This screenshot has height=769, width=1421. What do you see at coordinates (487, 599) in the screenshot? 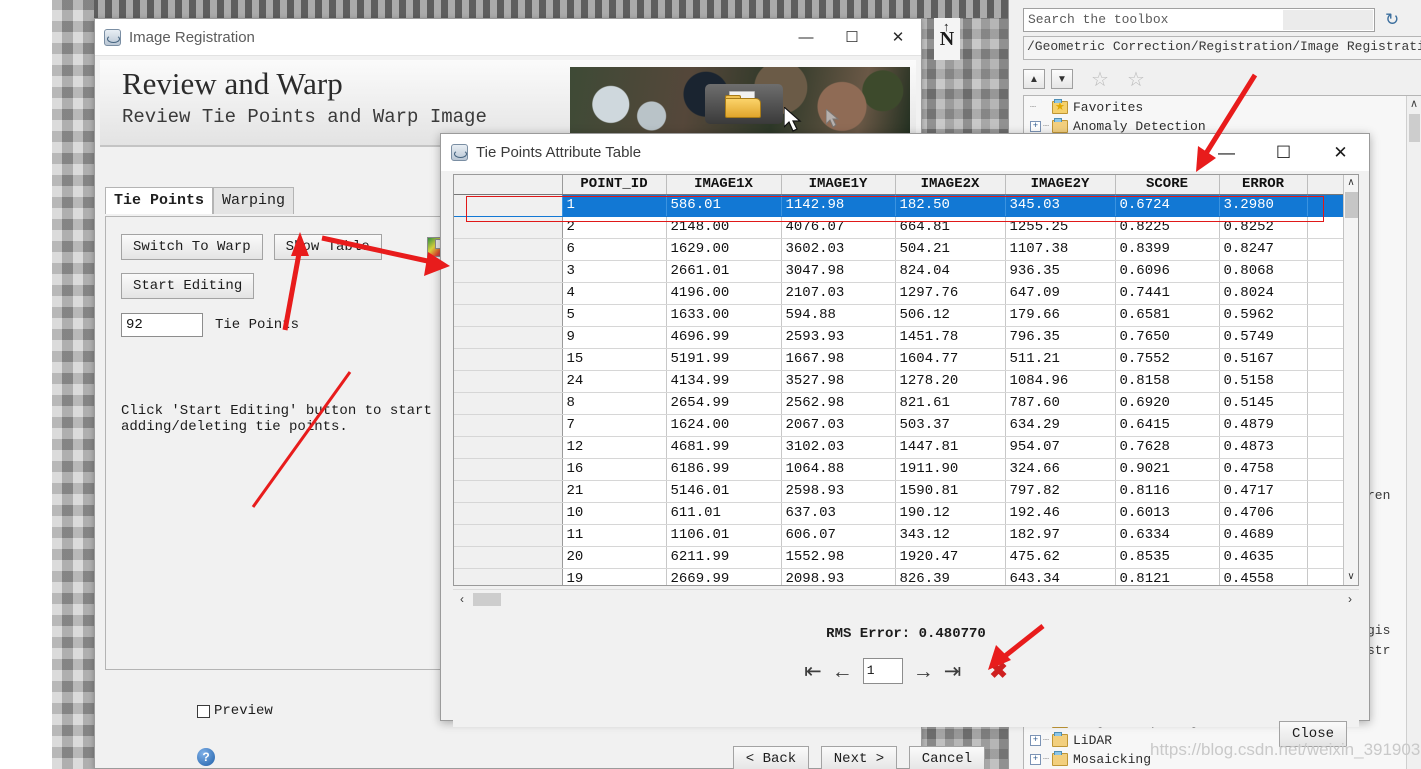
I see `horizontal-scroll-thumb` at bounding box center [487, 599].